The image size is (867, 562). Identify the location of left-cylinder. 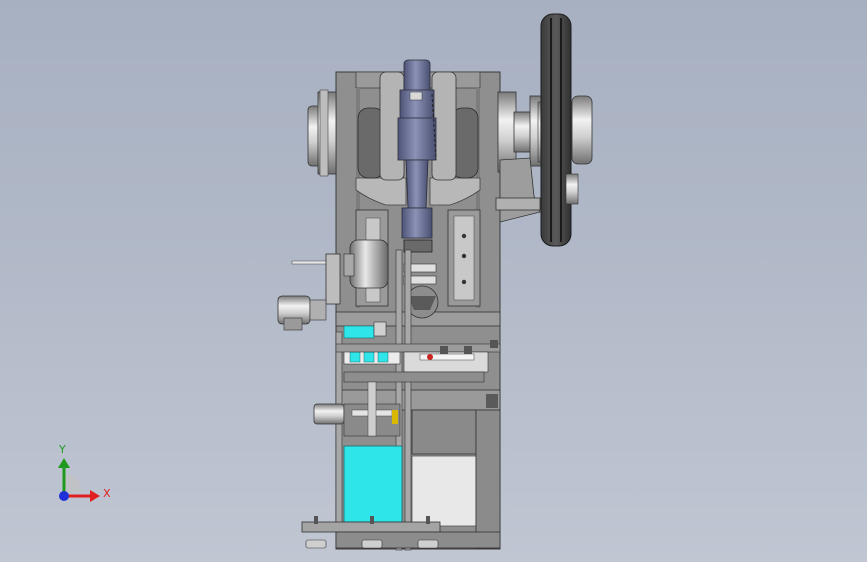
(302, 313).